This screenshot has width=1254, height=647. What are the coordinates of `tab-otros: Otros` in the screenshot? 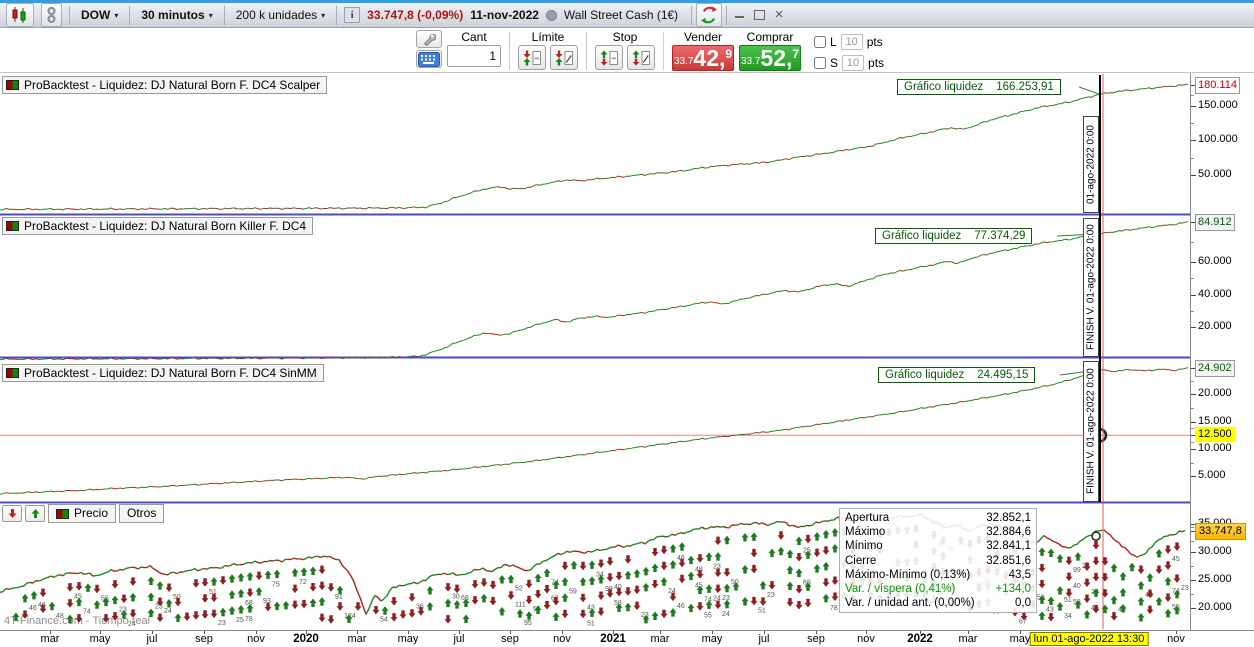 It's located at (142, 513).